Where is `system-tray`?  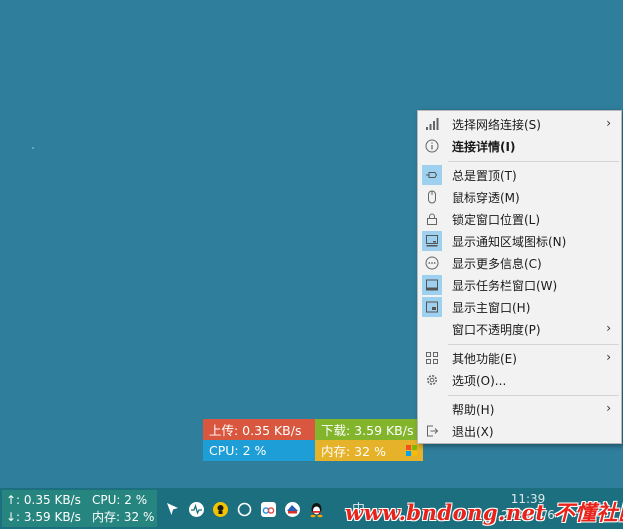 system-tray is located at coordinates (244, 509).